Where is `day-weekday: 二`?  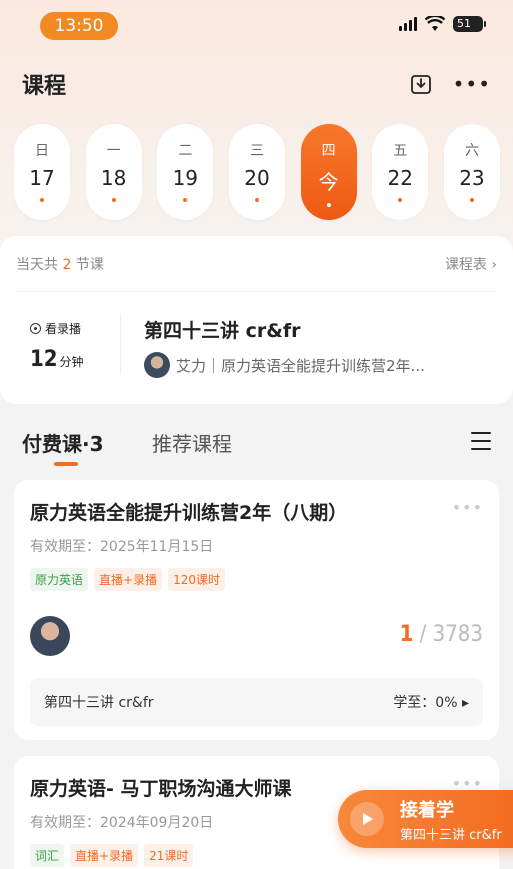 day-weekday: 二 is located at coordinates (185, 151).